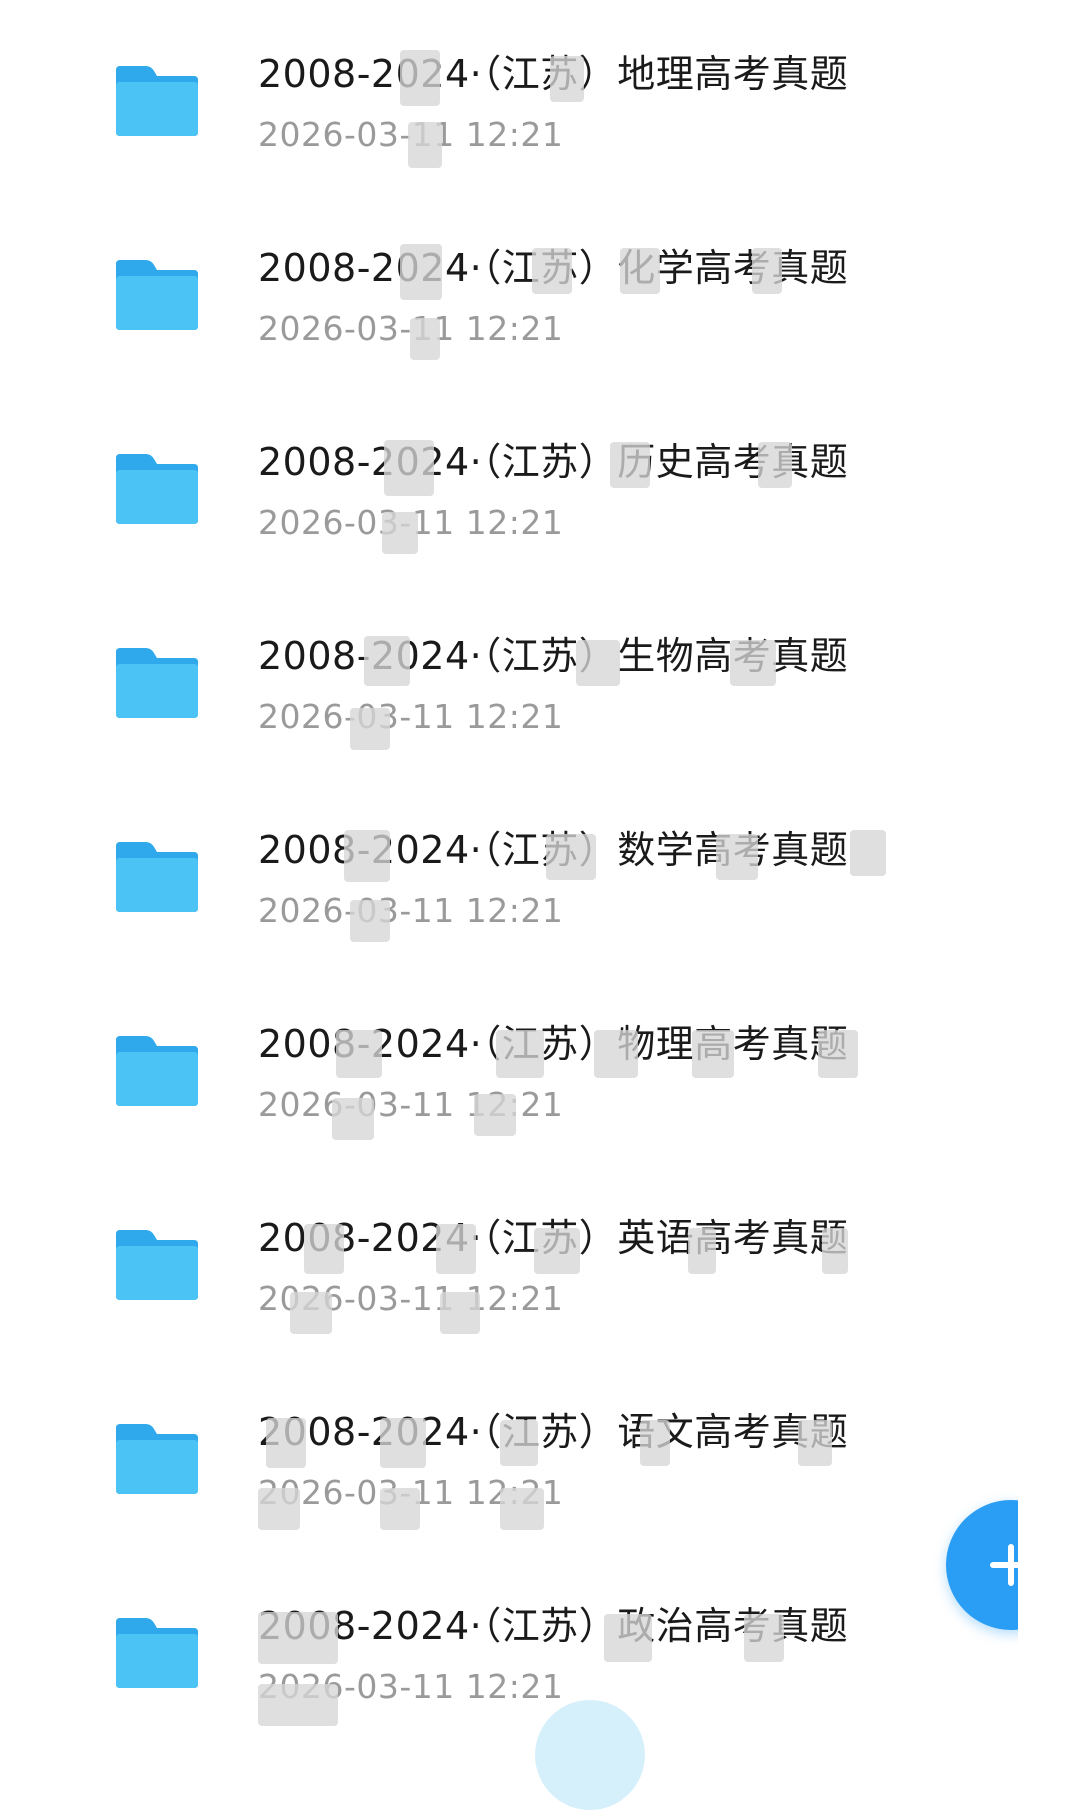 The image size is (1080, 1810). Describe the element at coordinates (540, 1662) in the screenshot. I see `folder-item-politics: 2008-2024·（江苏）政治高考真题 2026-03-11 12:21` at that location.